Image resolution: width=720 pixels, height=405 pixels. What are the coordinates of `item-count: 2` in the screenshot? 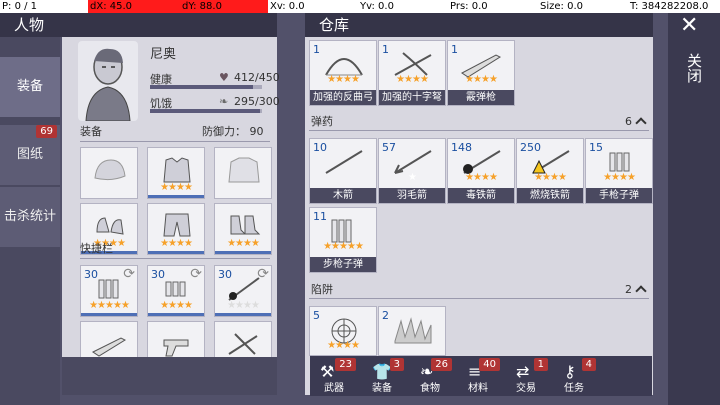 It's located at (385, 315).